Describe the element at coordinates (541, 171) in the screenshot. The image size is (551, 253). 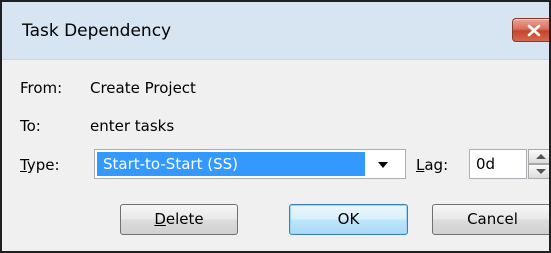
I see `spin-down-icon` at that location.